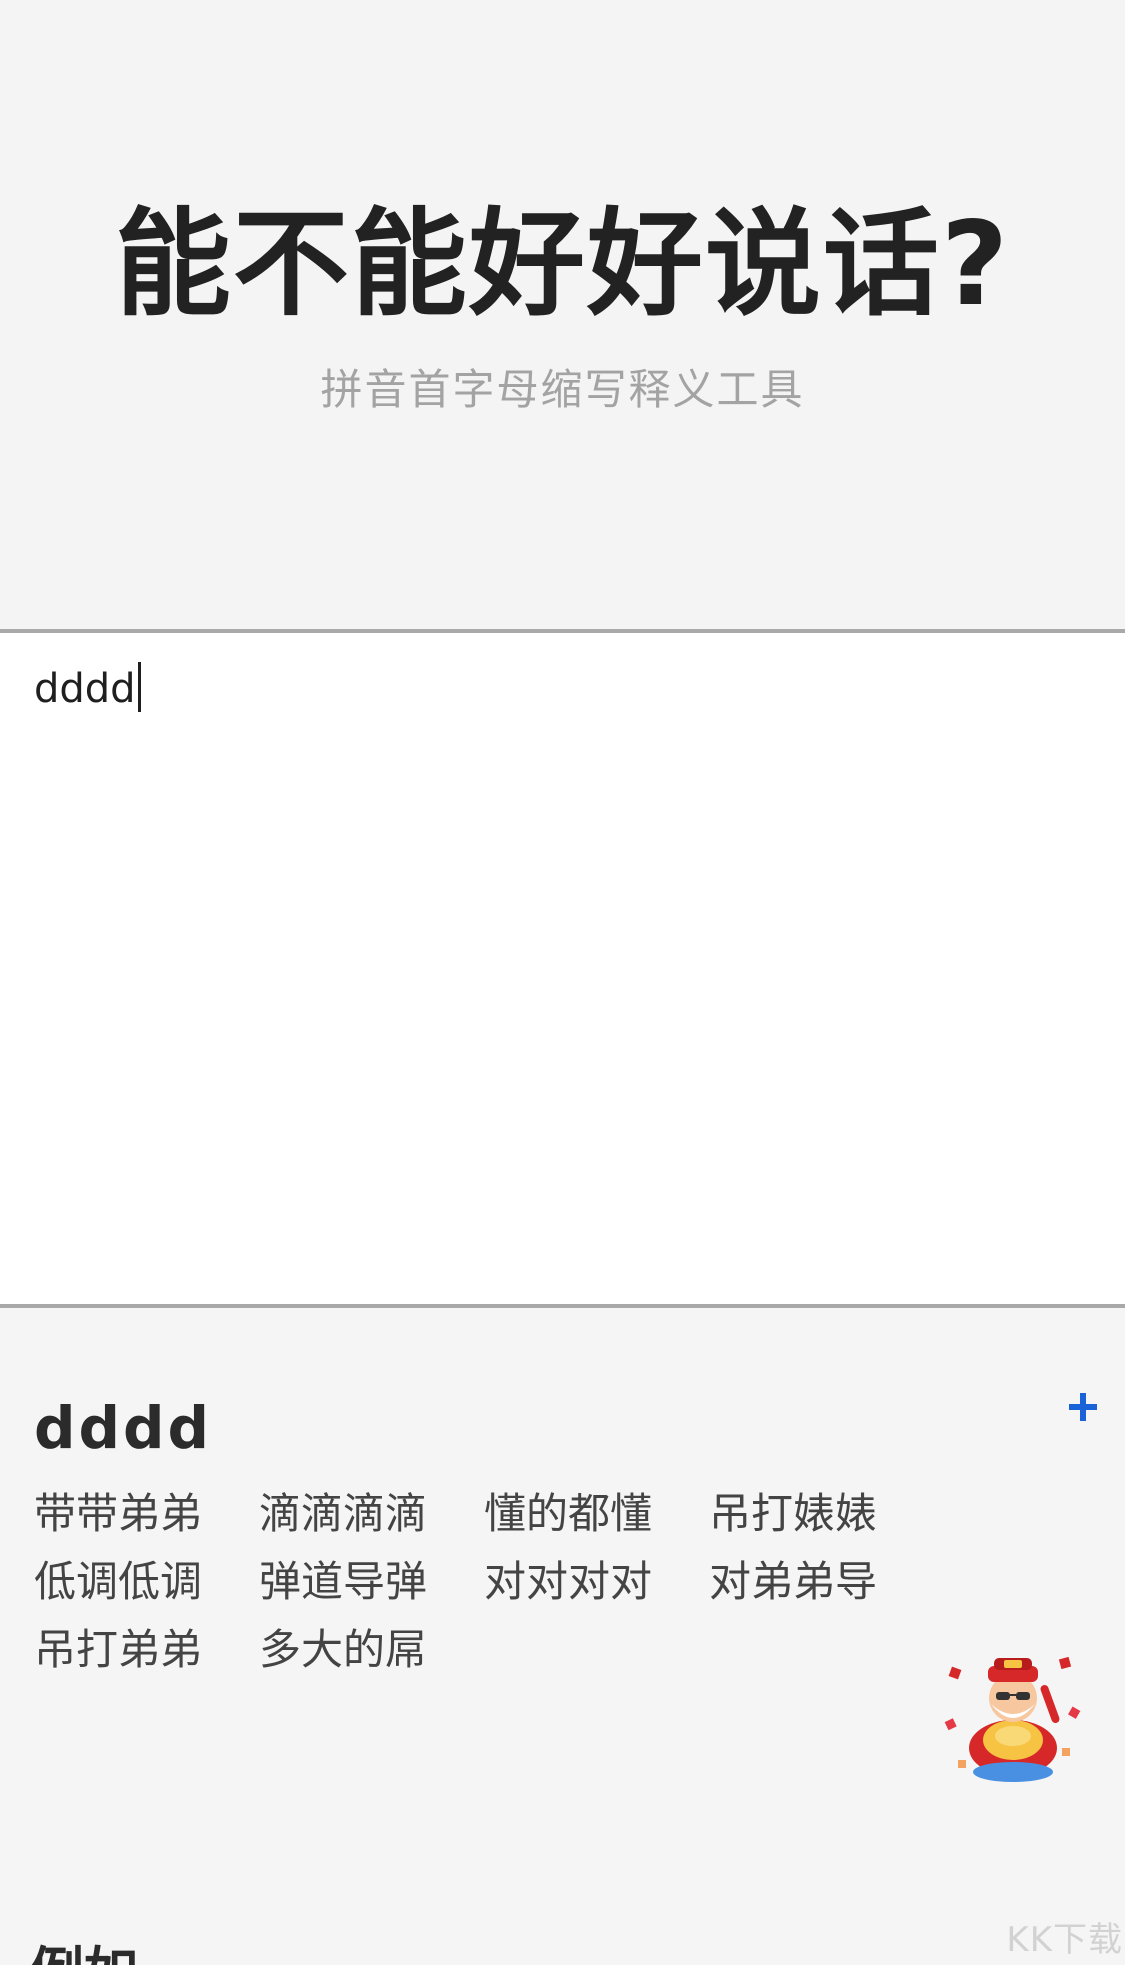 The width and height of the screenshot is (1125, 1965). What do you see at coordinates (371, 1514) in the screenshot?
I see `candidate-item: 滴滴滴滴` at bounding box center [371, 1514].